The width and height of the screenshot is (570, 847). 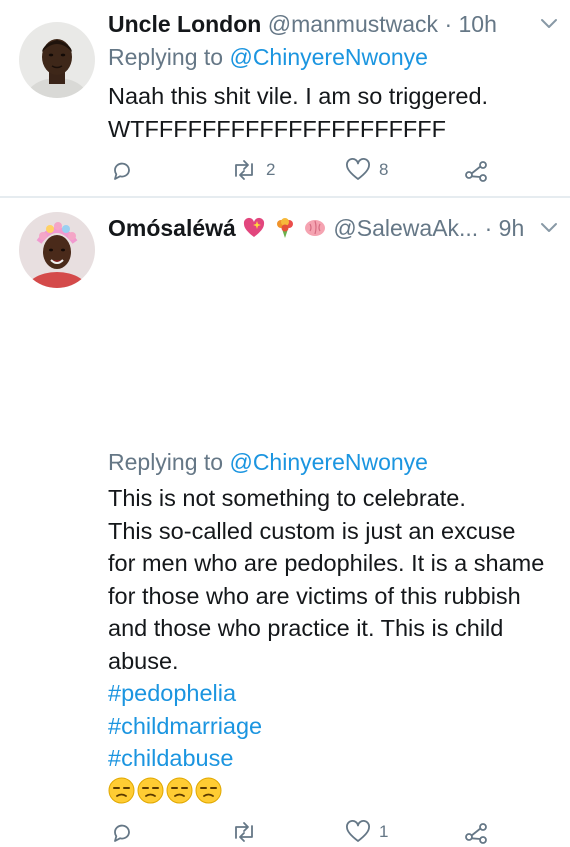 What do you see at coordinates (271, 169) in the screenshot?
I see `retweet-count: 2` at bounding box center [271, 169].